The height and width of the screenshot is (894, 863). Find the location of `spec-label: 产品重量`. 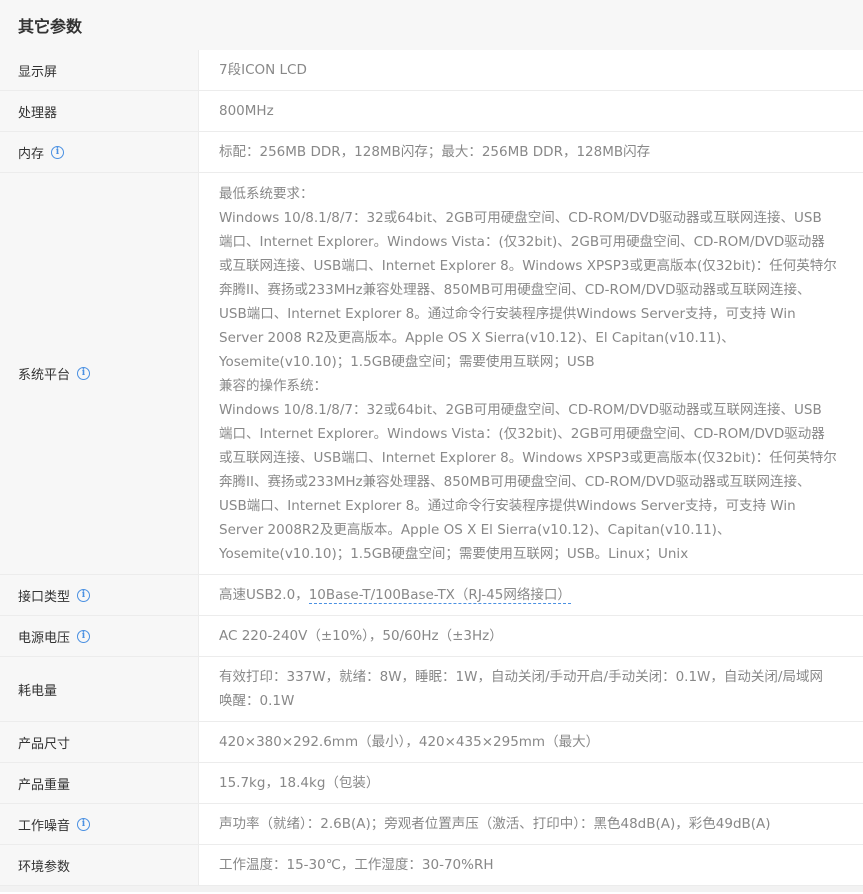

spec-label: 产品重量 is located at coordinates (99, 783).